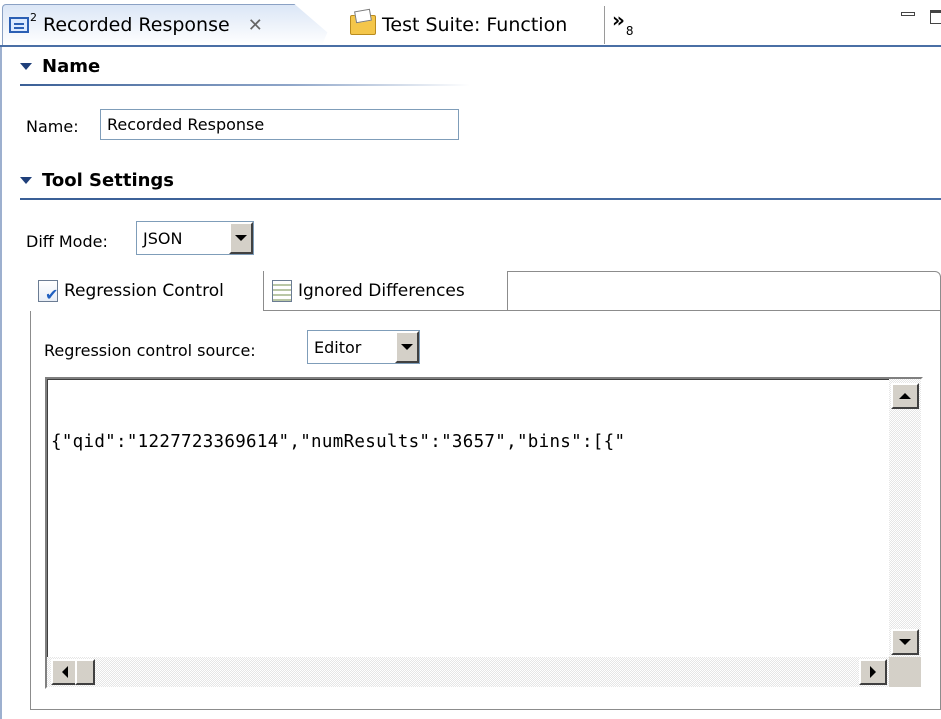 The height and width of the screenshot is (719, 941). Describe the element at coordinates (279, 124) in the screenshot. I see `name-field` at that location.